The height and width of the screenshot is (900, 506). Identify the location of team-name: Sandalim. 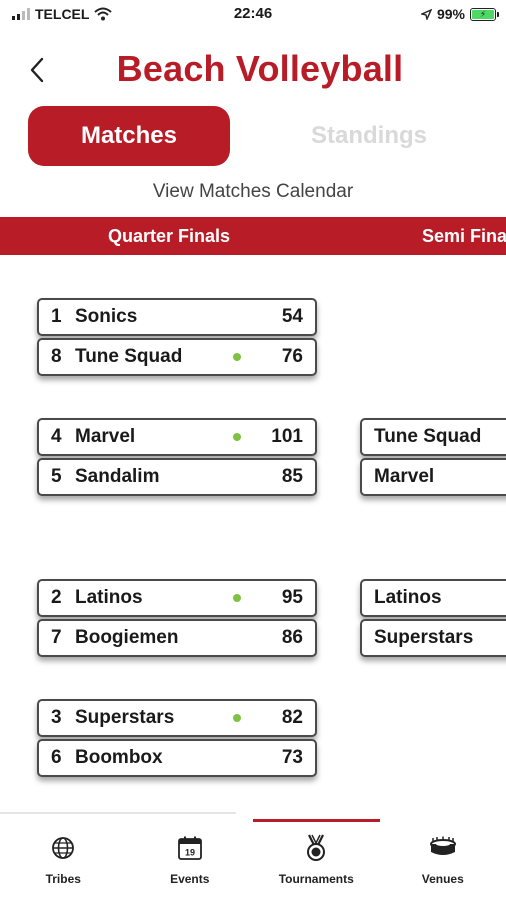
(117, 476).